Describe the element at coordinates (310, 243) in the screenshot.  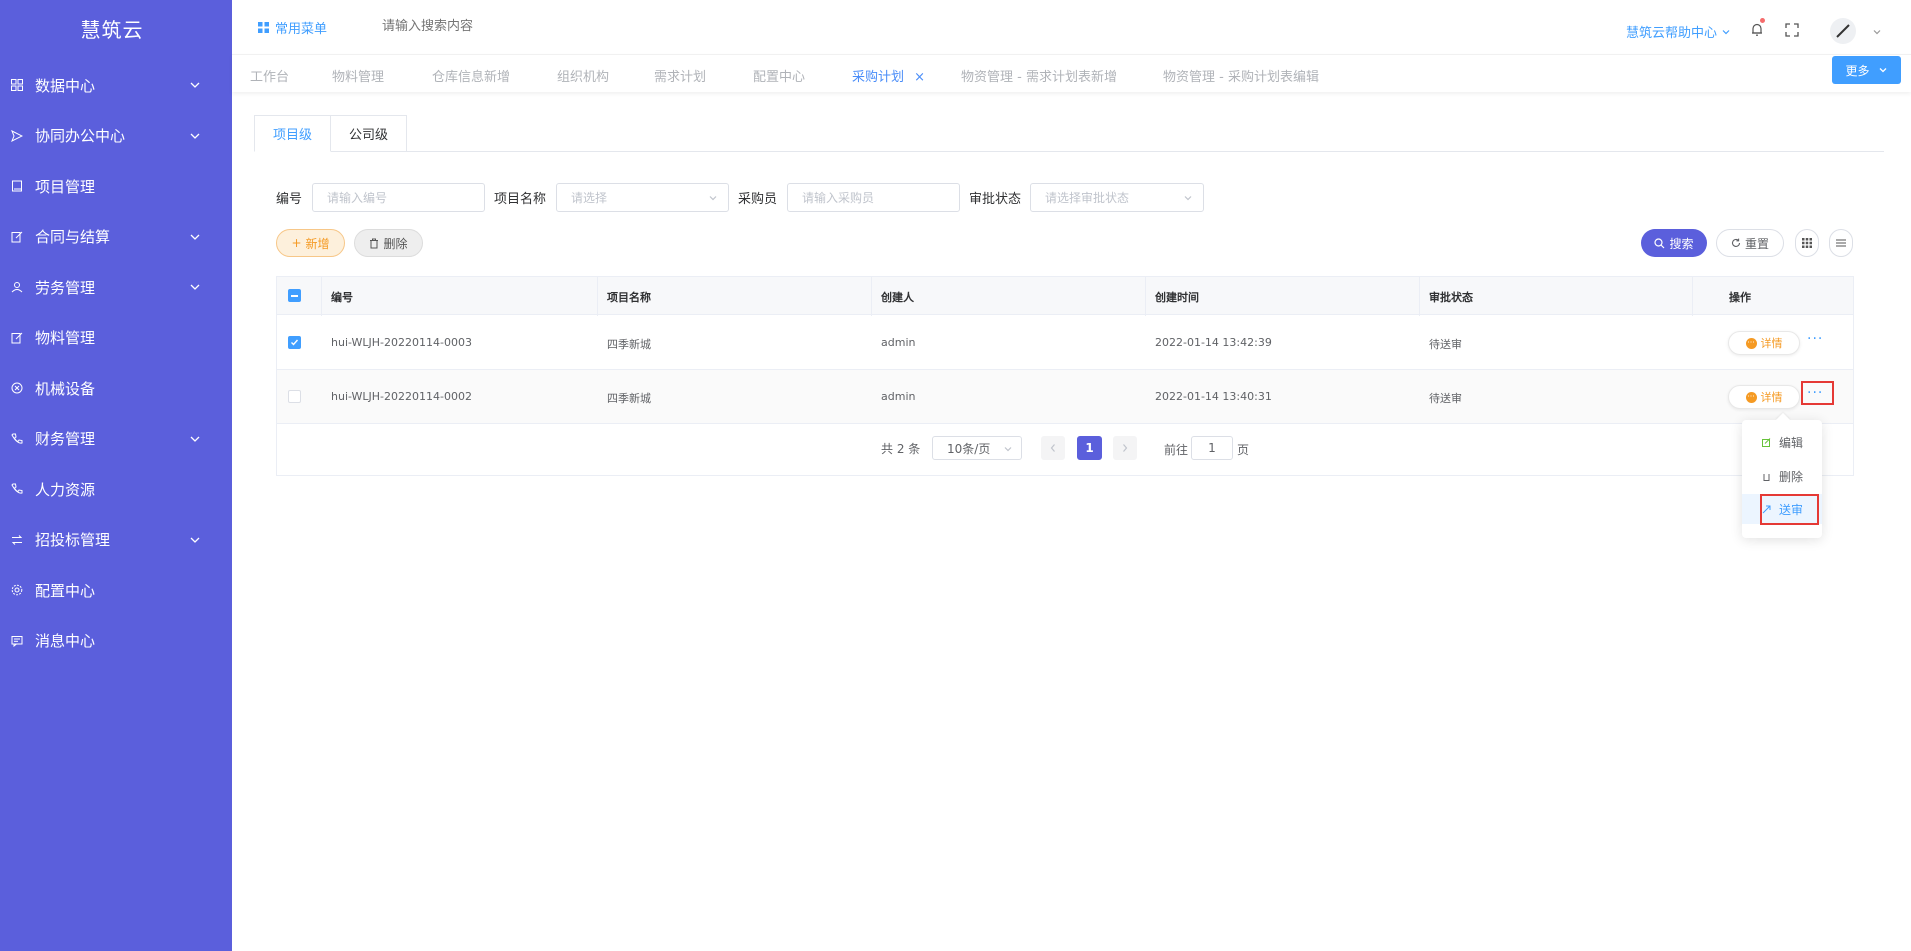
I see `add-button: + 新增` at that location.